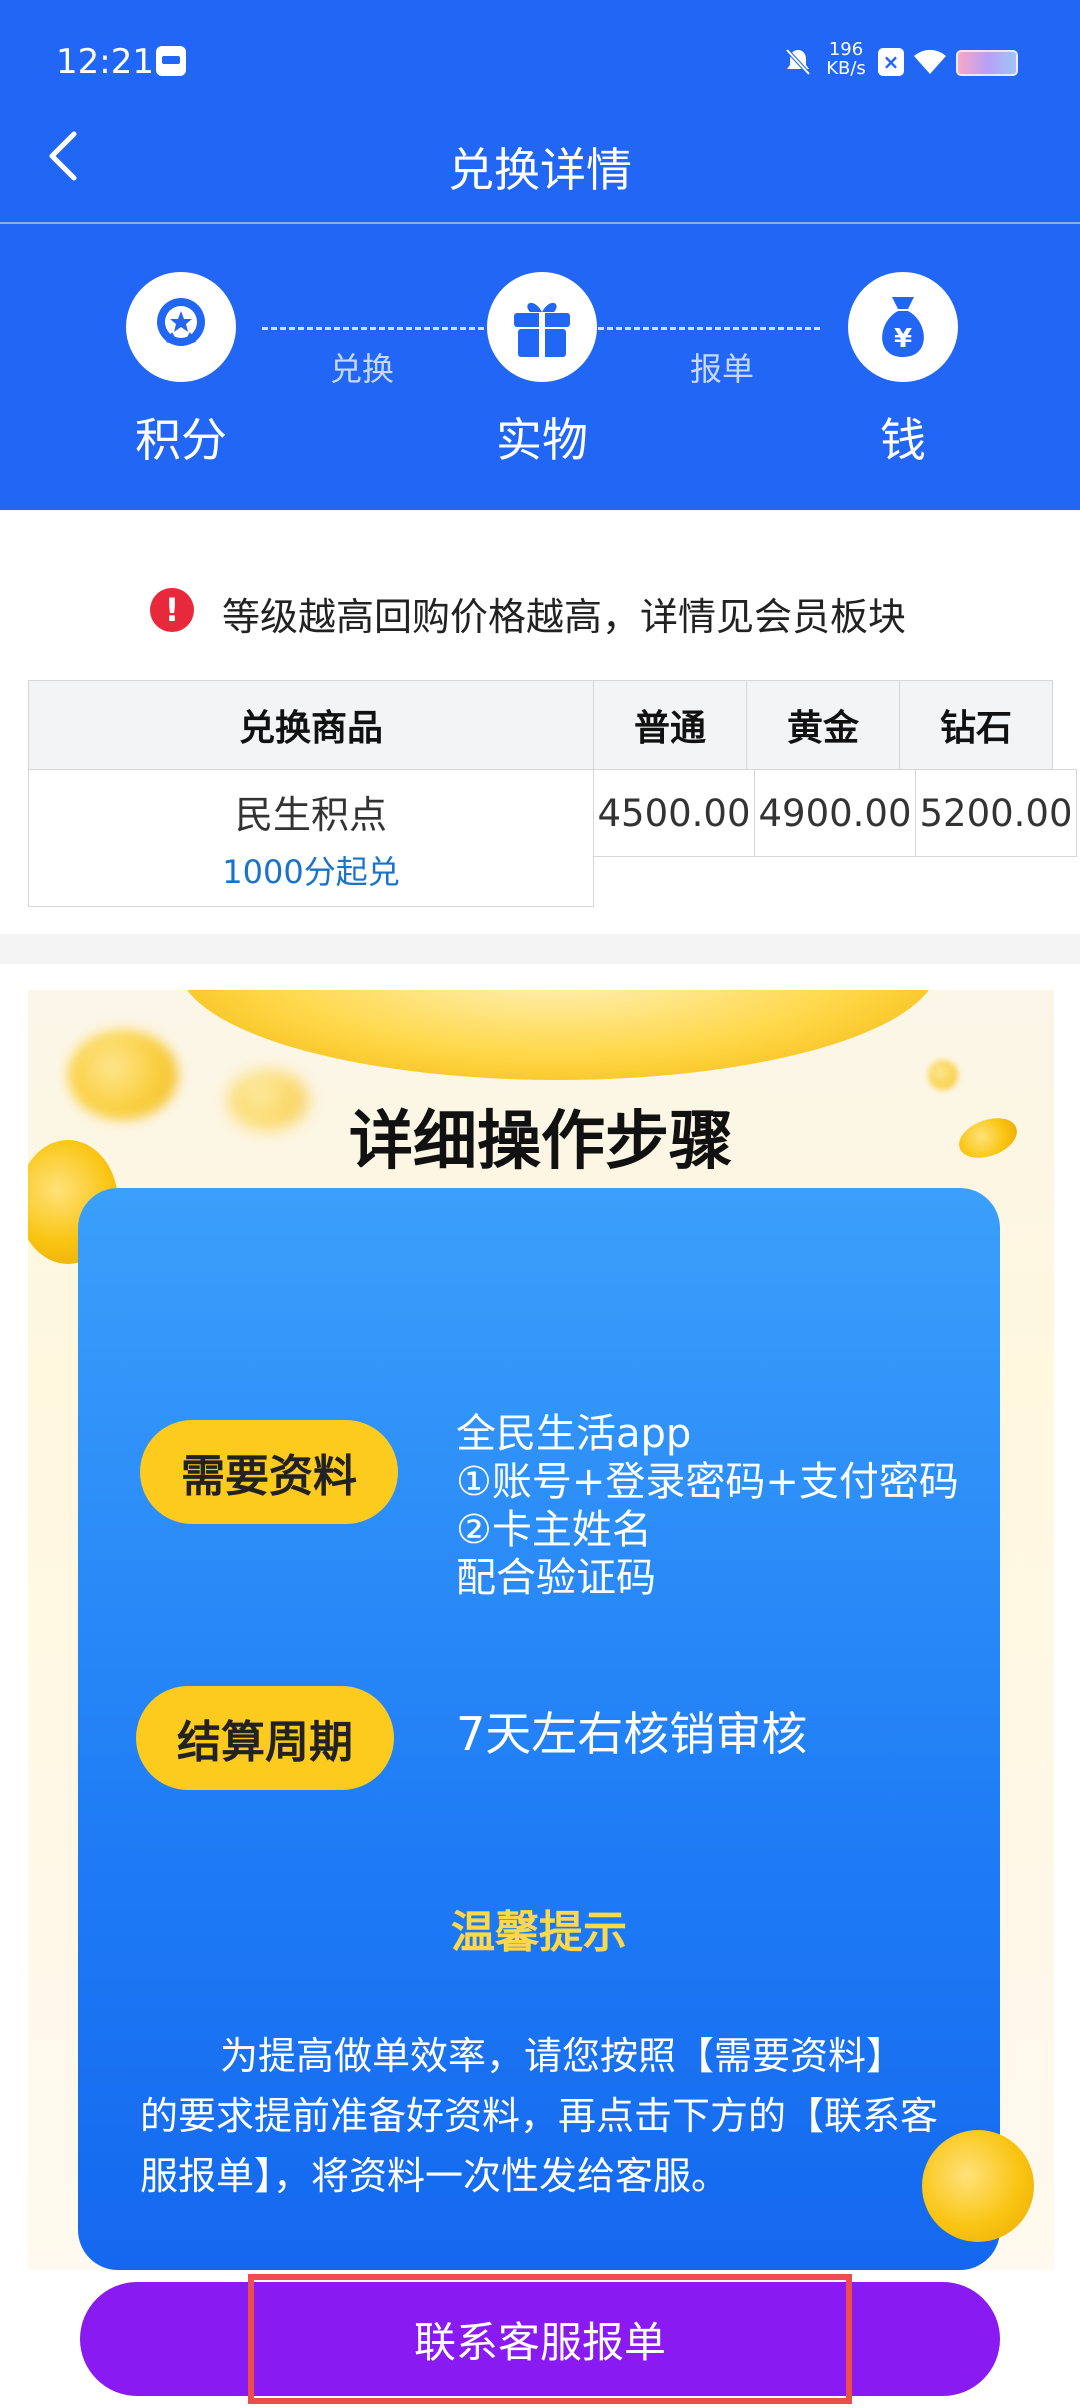 The width and height of the screenshot is (1080, 2408). I want to click on price-diamond: 5200.00, so click(996, 813).